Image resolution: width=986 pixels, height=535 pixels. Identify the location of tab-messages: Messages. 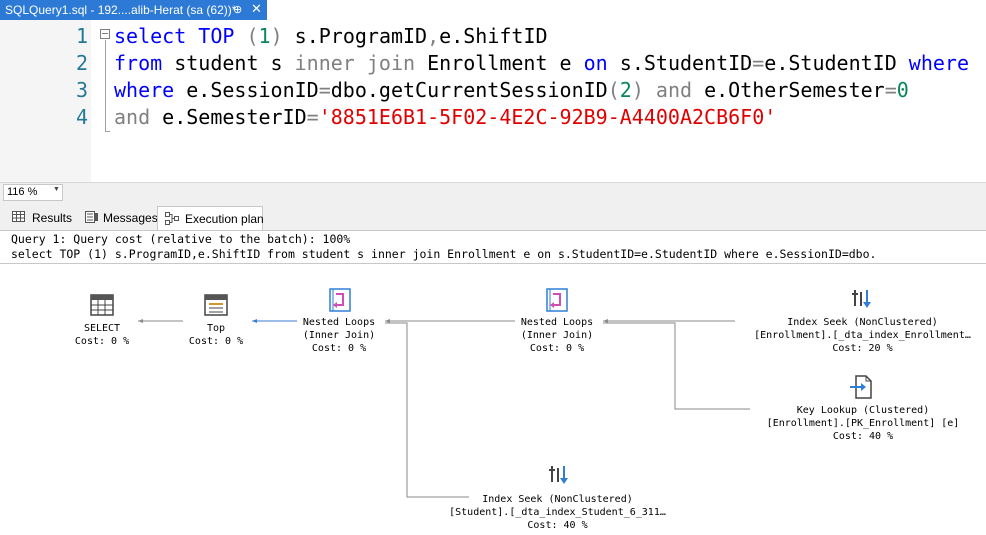
(118, 217).